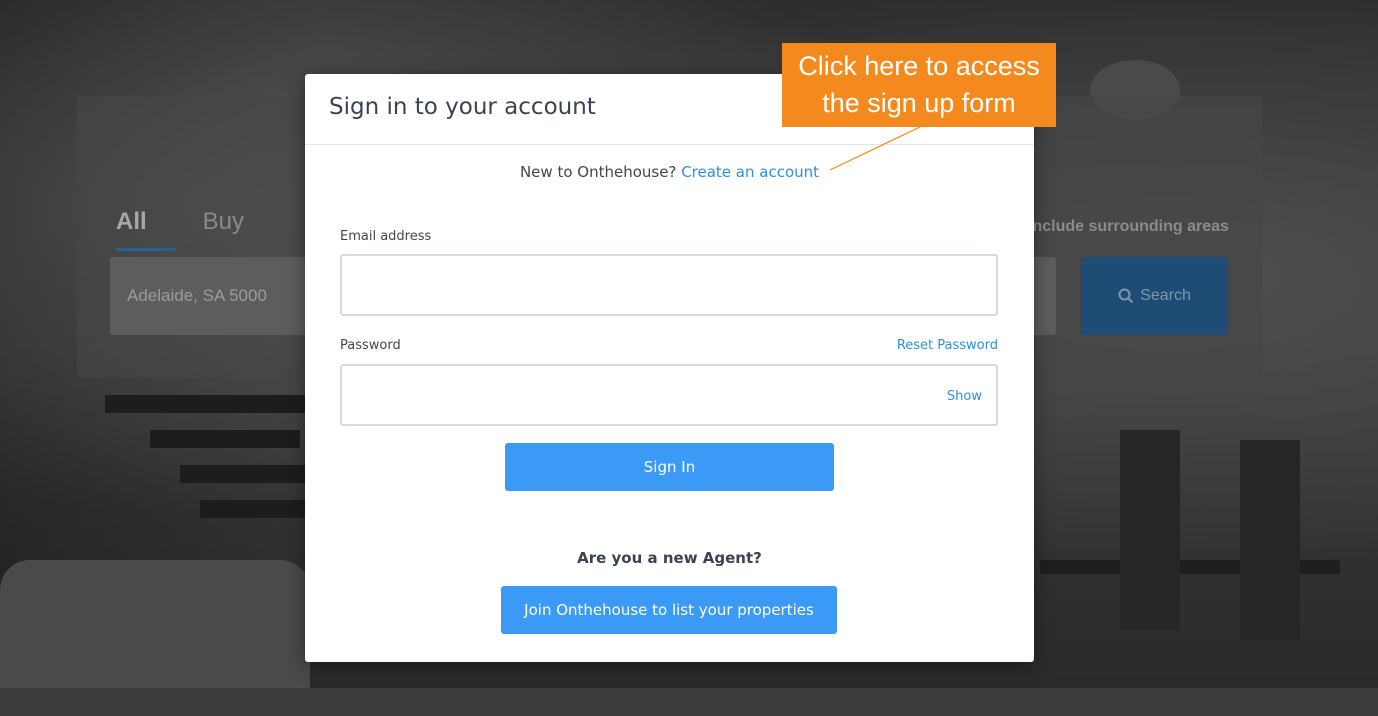  What do you see at coordinates (145, 229) in the screenshot?
I see `tab-all: All` at bounding box center [145, 229].